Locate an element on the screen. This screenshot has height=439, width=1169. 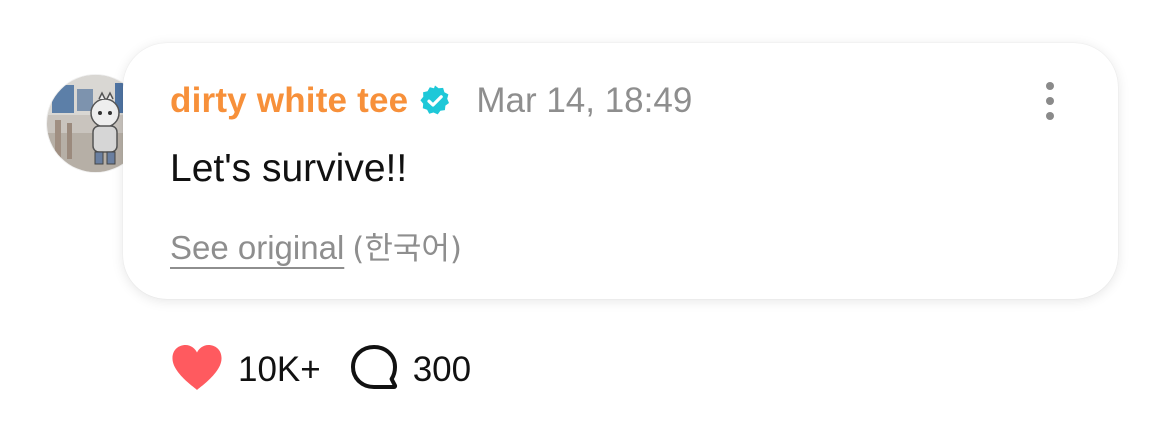
comment-icon is located at coordinates (374, 370).